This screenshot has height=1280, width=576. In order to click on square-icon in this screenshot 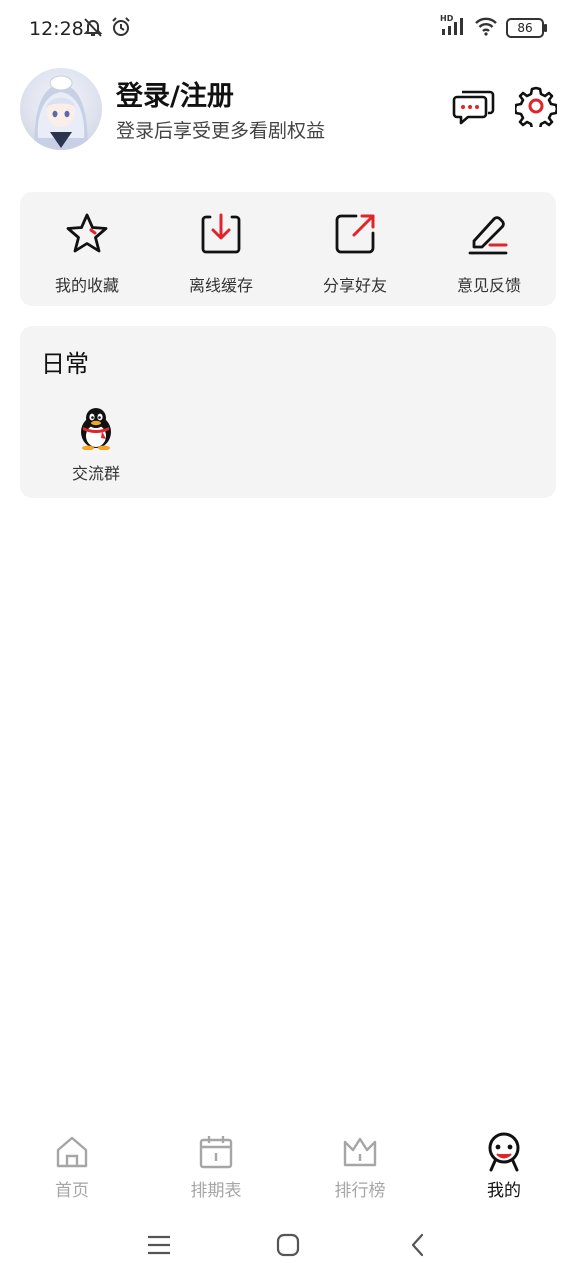, I will do `click(288, 1247)`.